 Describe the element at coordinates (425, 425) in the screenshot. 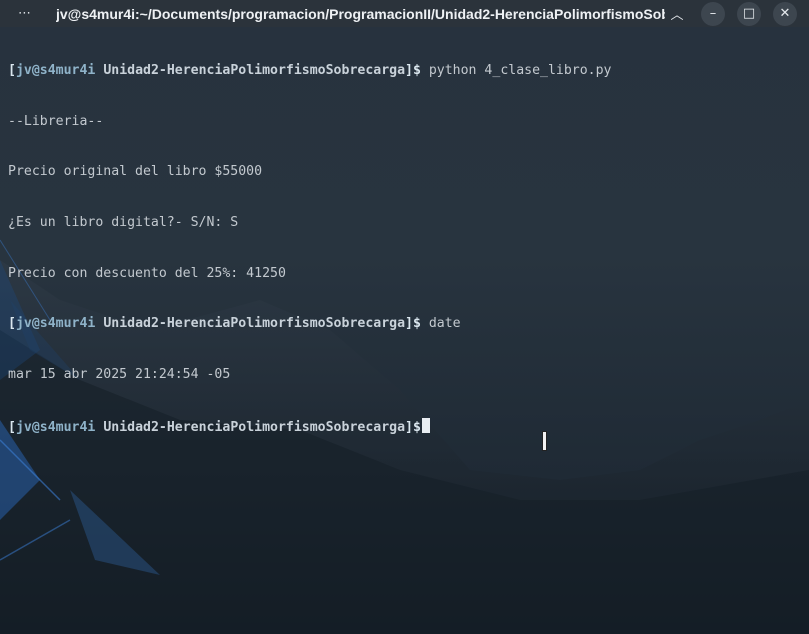

I see `terminal-cursor` at that location.